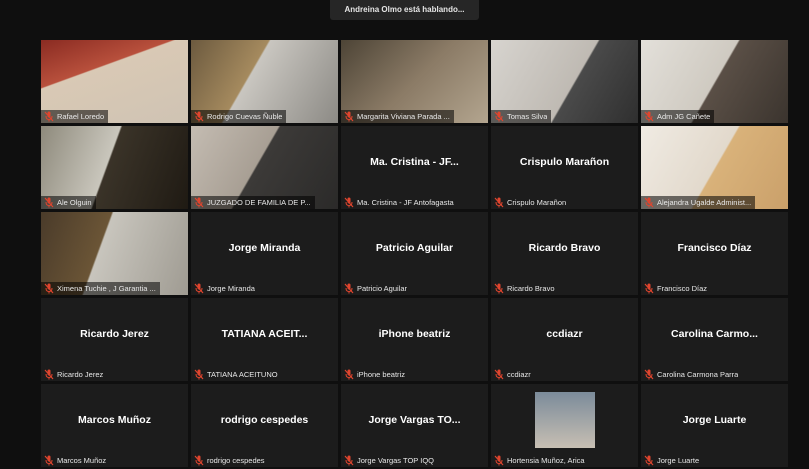 The image size is (809, 469). I want to click on participant-name-text: Tomas Silva, so click(527, 116).